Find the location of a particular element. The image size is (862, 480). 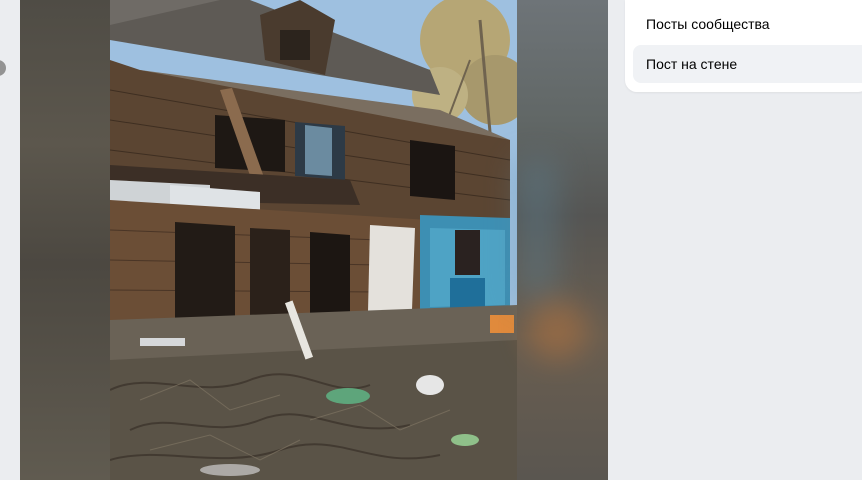

page-left-edge is located at coordinates (10, 240).